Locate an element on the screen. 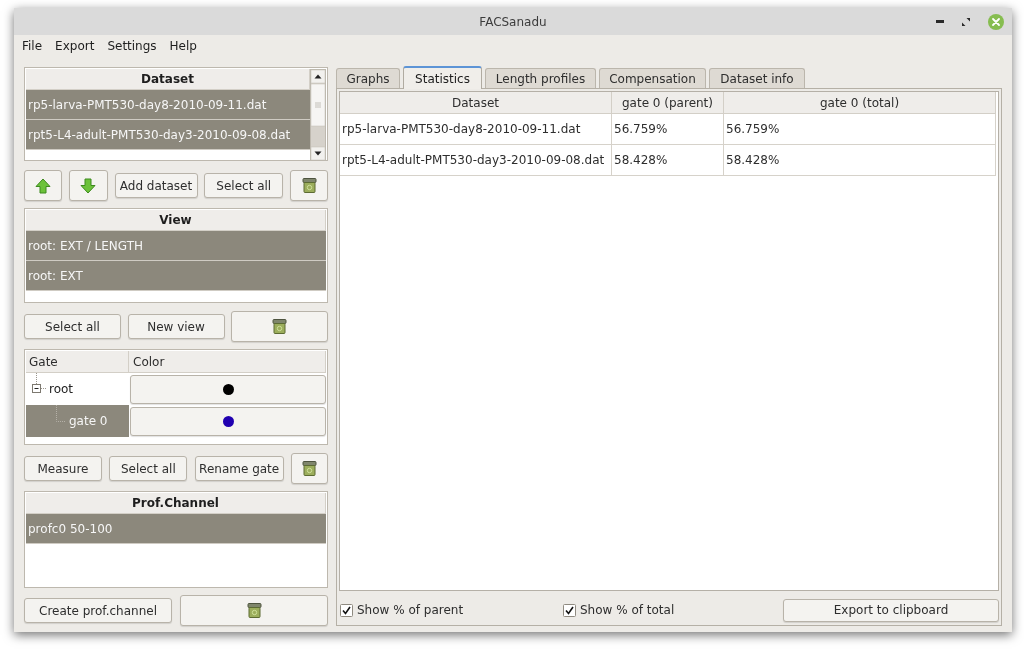 Image resolution: width=1024 pixels, height=649 pixels. collapse-icon is located at coordinates (38, 383).